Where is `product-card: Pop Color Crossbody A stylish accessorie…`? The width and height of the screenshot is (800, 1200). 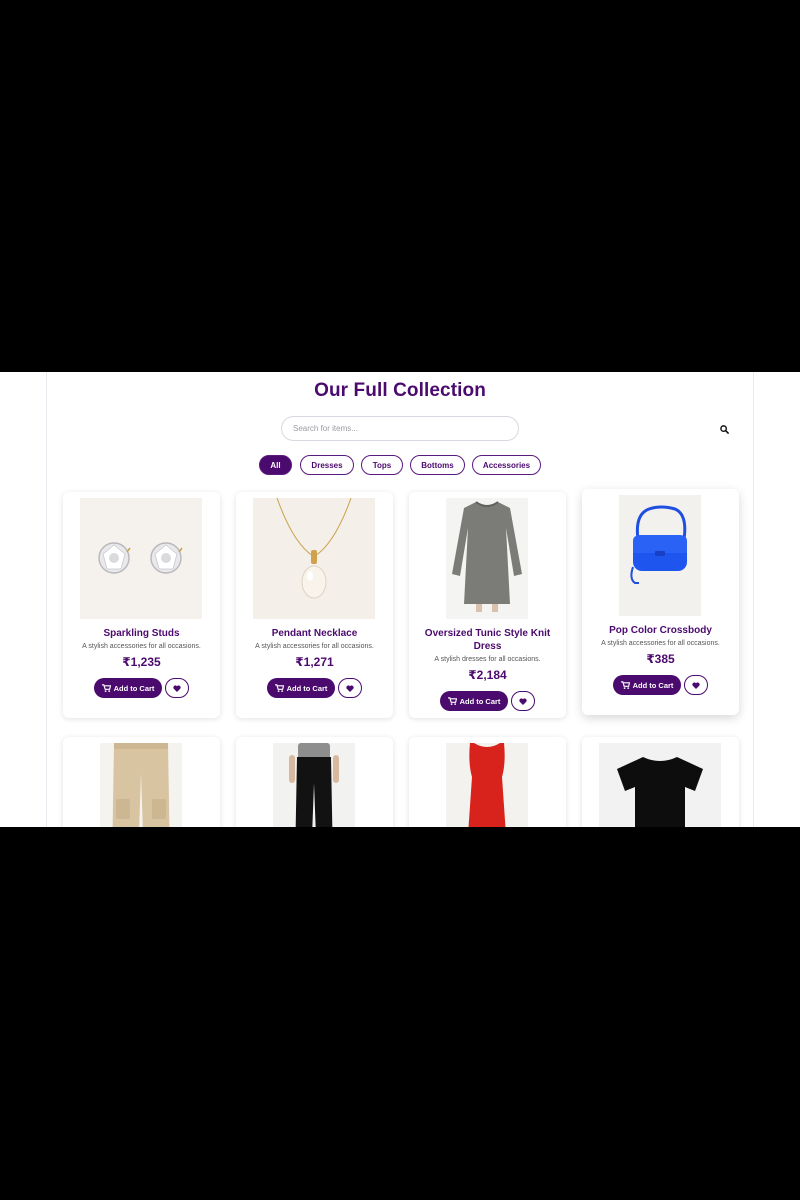
product-card: Pop Color Crossbody A stylish accessorie… is located at coordinates (660, 602).